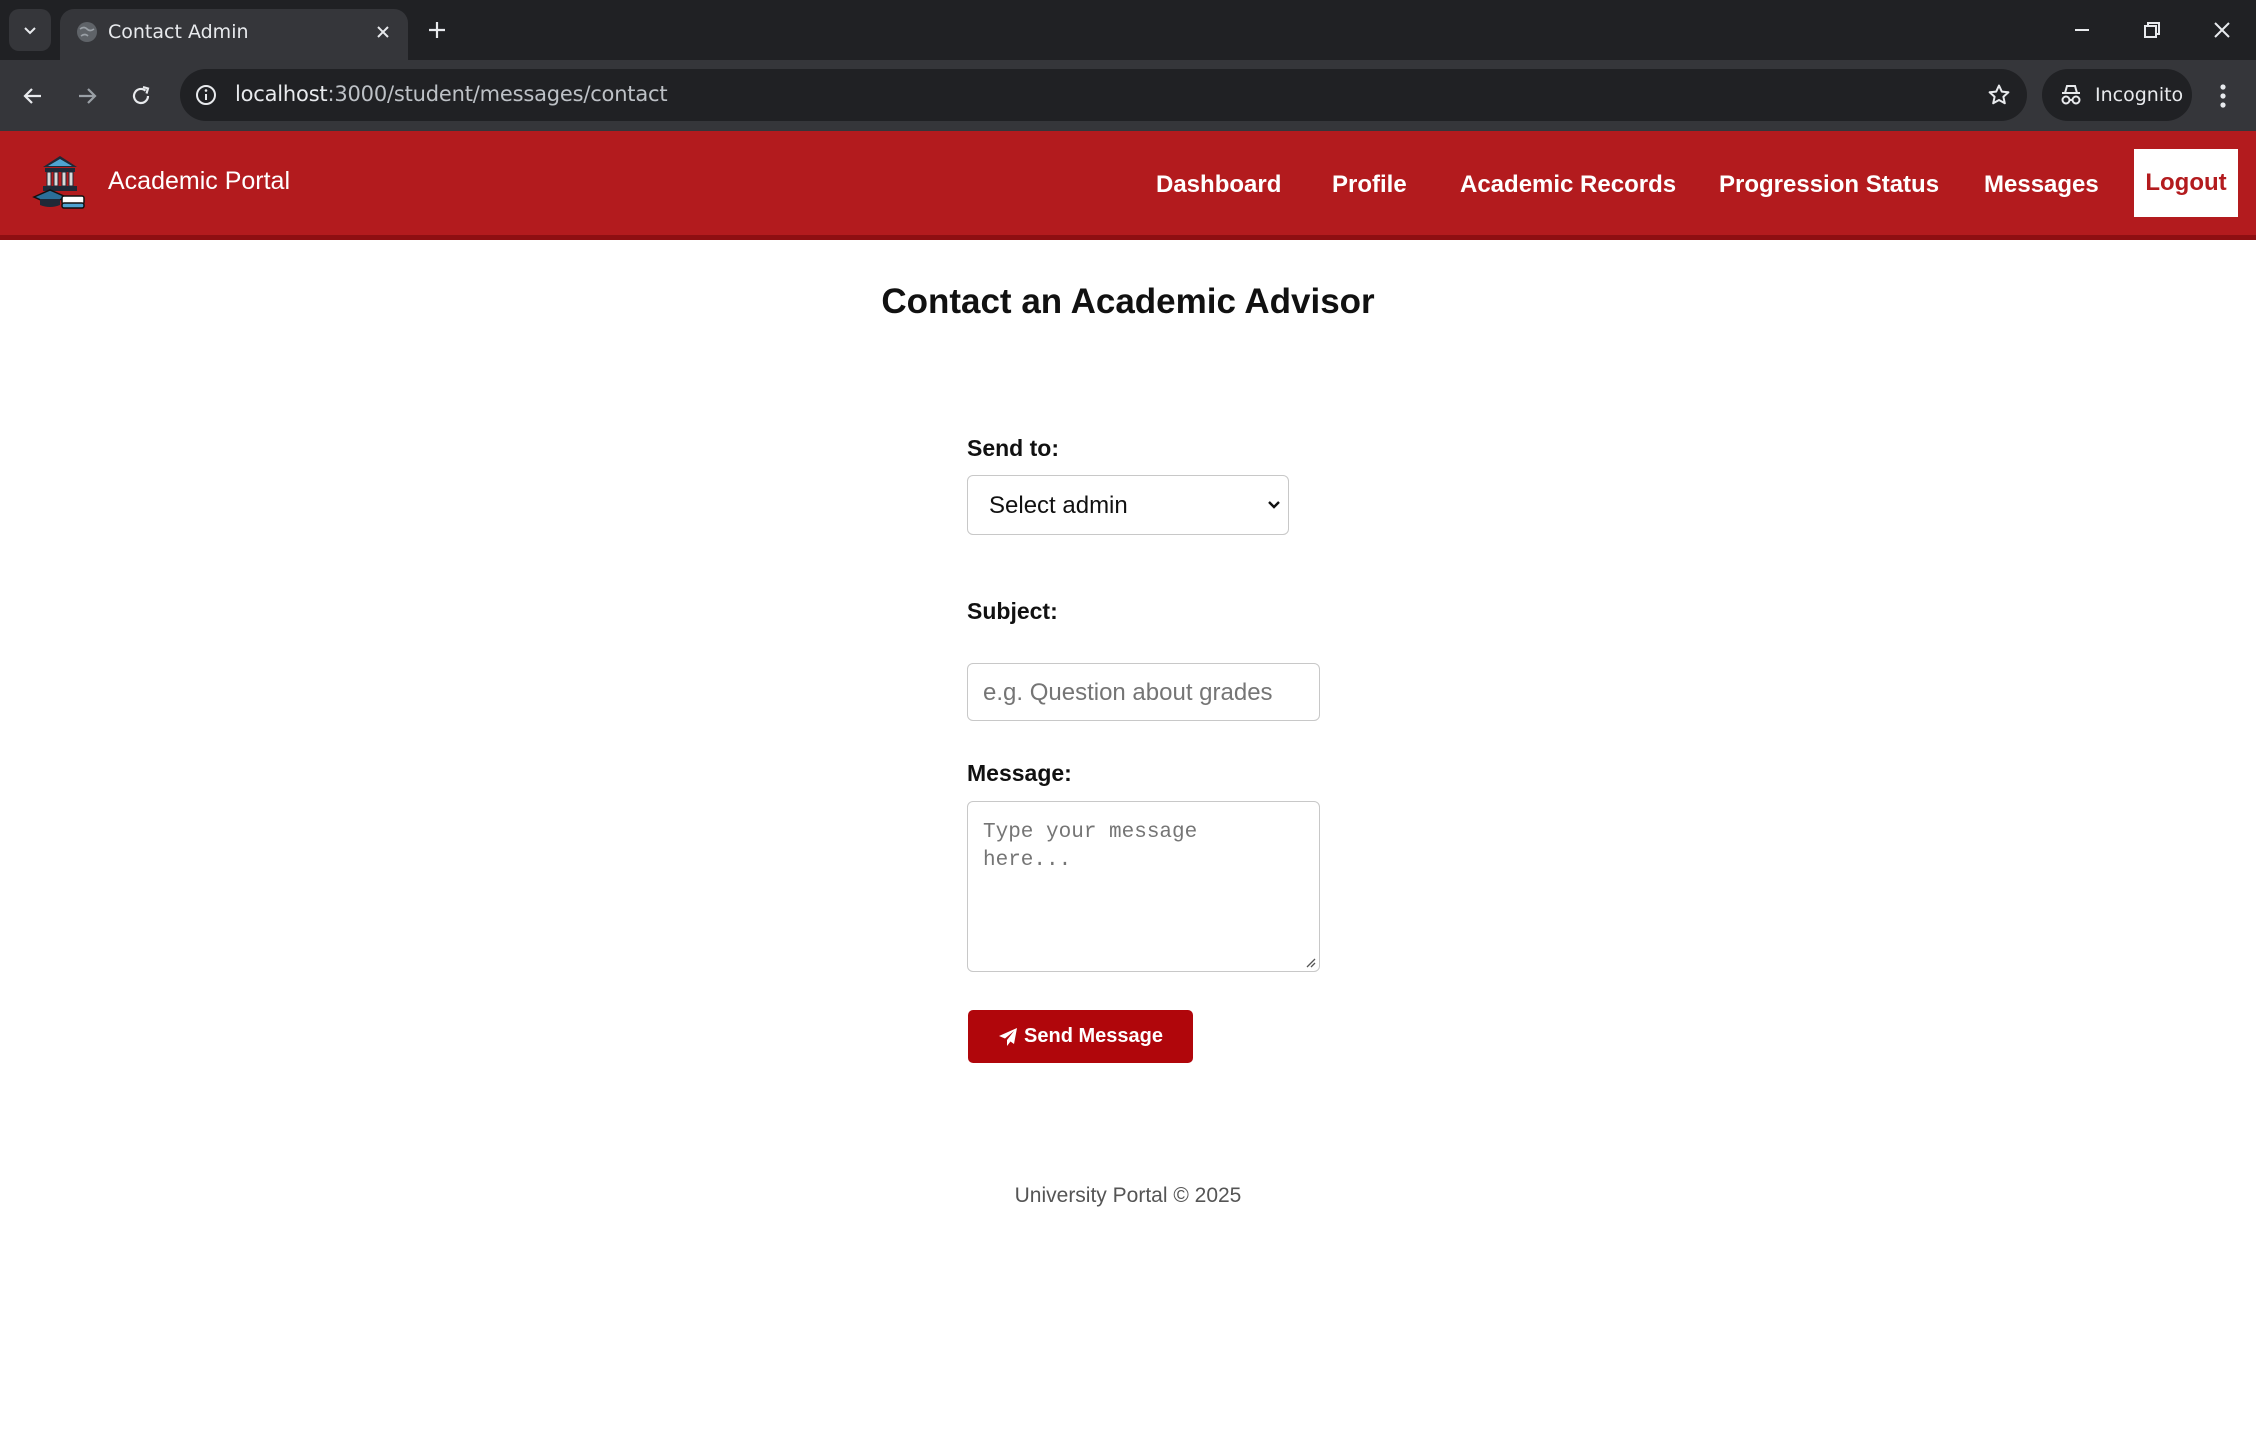 This screenshot has width=2256, height=1432. Describe the element at coordinates (1128, 692) in the screenshot. I see `subject-placeholder: e.g. Question about grades` at that location.